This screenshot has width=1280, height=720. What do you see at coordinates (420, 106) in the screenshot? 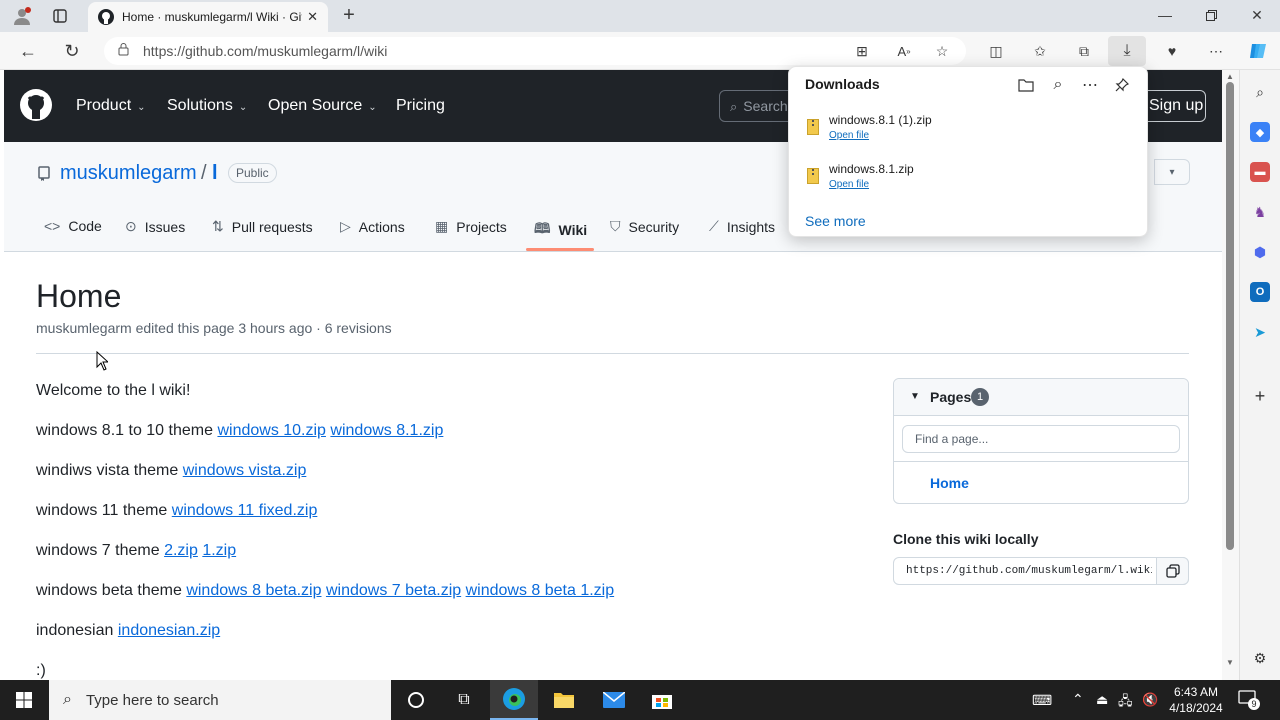
I see `nav-pricing: Pricing` at bounding box center [420, 106].